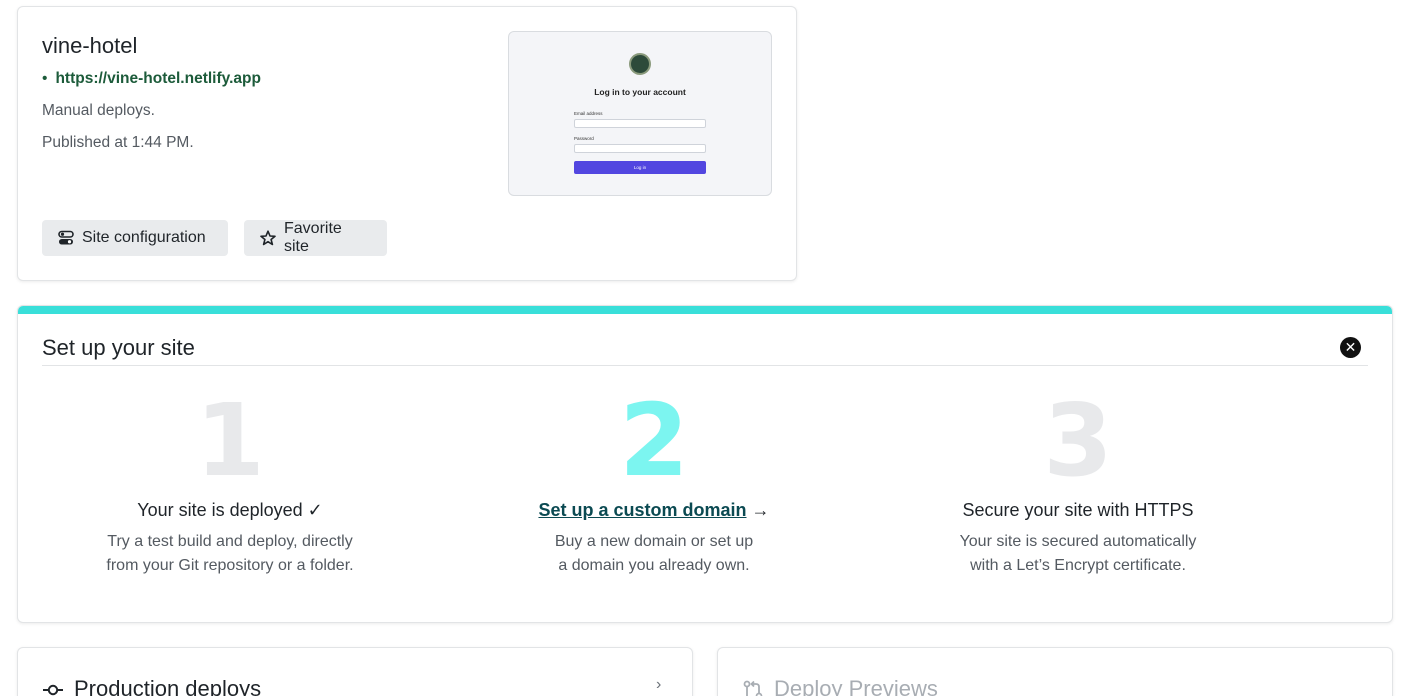 The height and width of the screenshot is (696, 1417). What do you see at coordinates (230, 510) in the screenshot?
I see `step-title: Your site is deployed ✓` at bounding box center [230, 510].